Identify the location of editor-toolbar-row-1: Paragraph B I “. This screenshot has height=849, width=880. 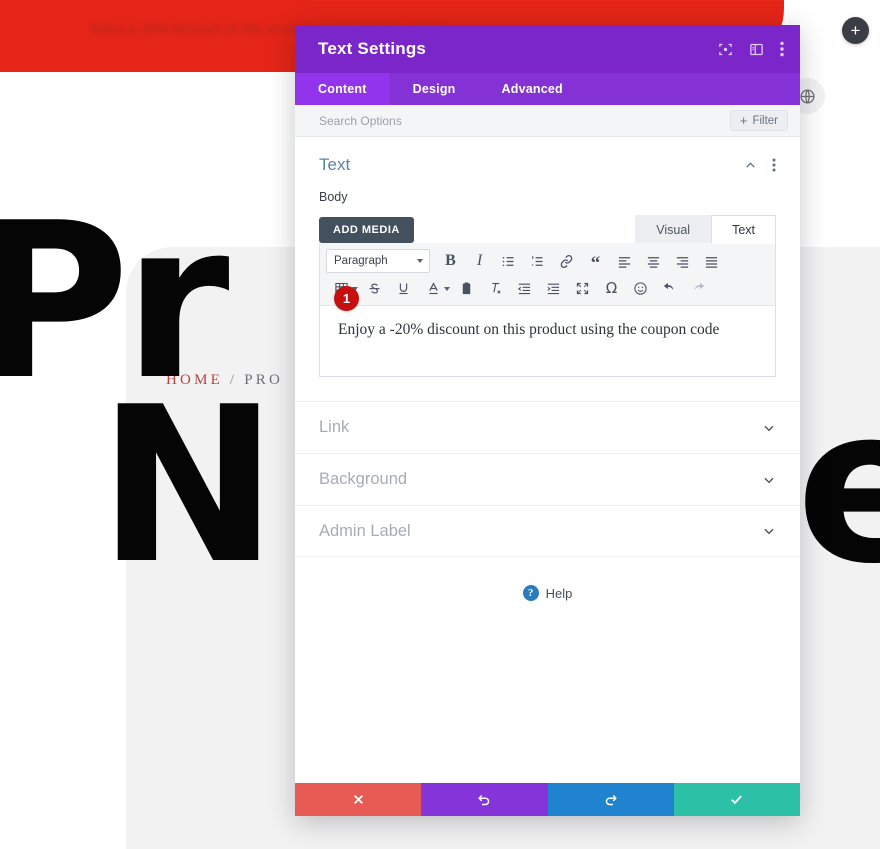
(547, 261).